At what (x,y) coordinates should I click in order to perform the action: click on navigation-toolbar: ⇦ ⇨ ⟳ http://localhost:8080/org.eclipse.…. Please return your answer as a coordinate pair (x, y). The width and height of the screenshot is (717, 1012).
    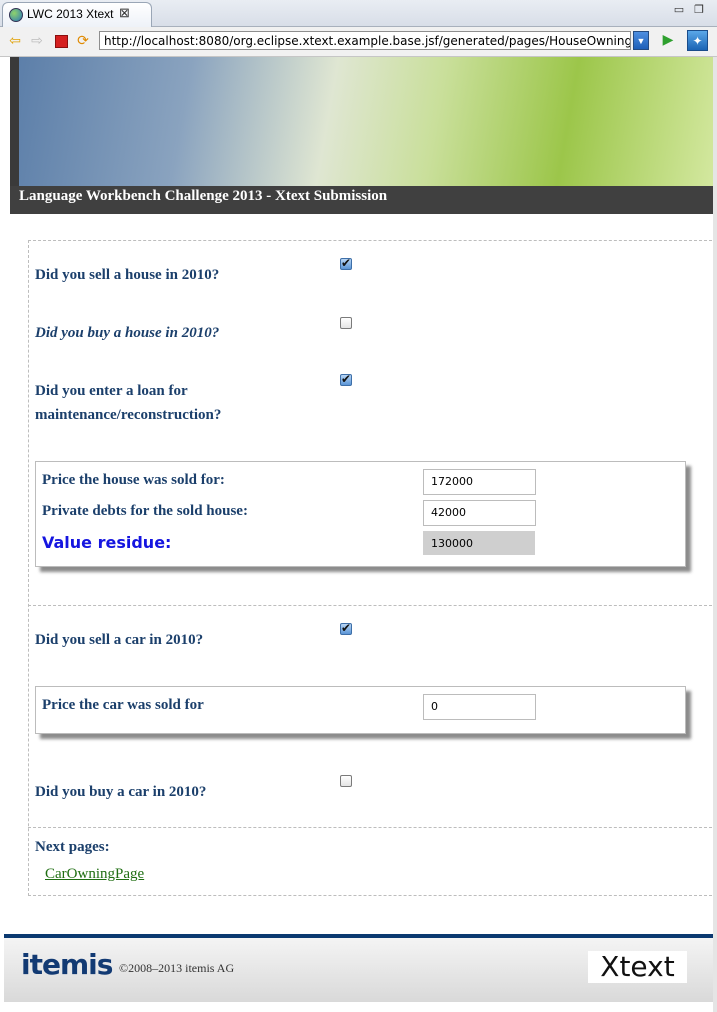
    Looking at the image, I should click on (358, 42).